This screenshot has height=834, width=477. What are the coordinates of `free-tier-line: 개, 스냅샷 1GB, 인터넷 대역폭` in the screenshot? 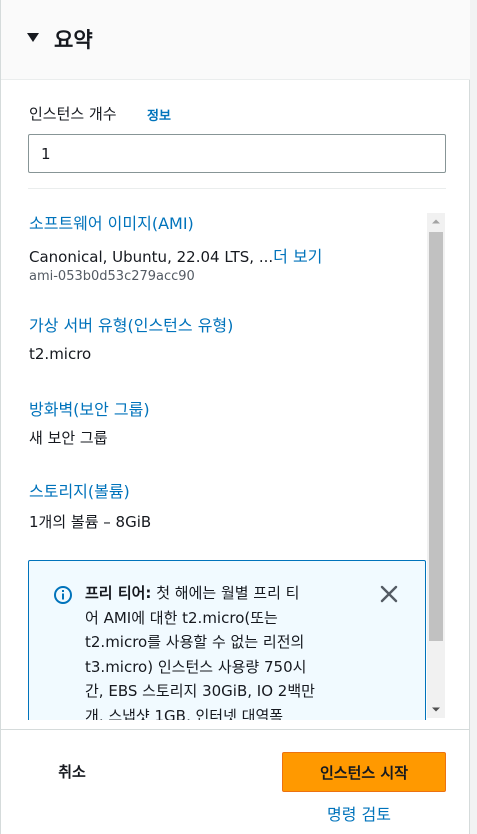 It's located at (184, 713).